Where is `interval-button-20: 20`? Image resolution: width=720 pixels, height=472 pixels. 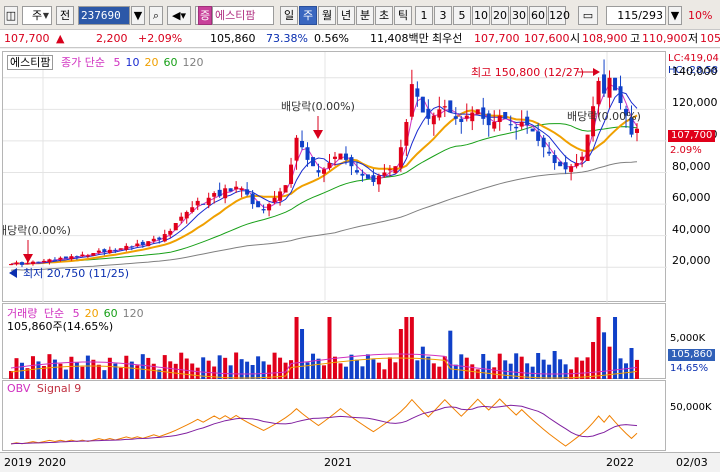
interval-button-20: 20 is located at coordinates (500, 15).